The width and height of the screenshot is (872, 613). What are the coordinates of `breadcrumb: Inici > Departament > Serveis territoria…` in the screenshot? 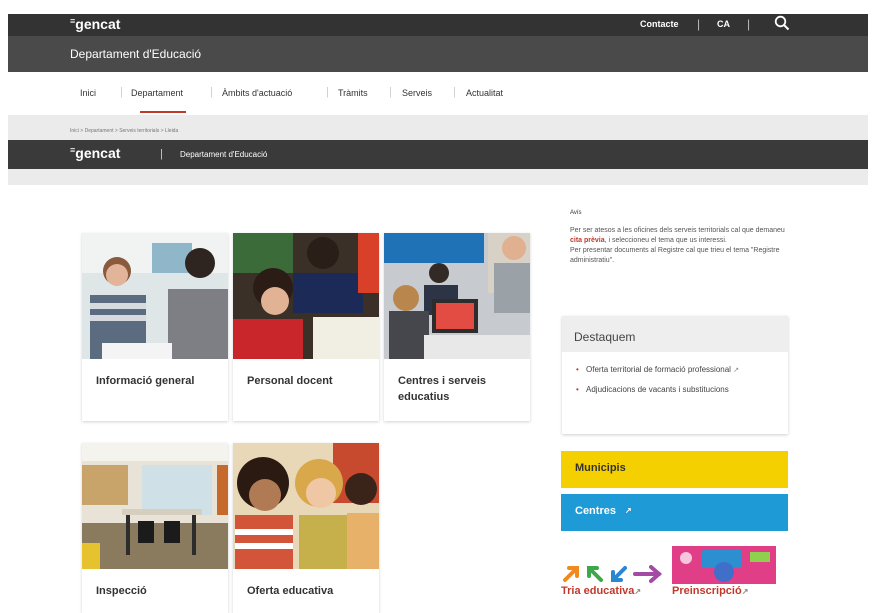 It's located at (124, 131).